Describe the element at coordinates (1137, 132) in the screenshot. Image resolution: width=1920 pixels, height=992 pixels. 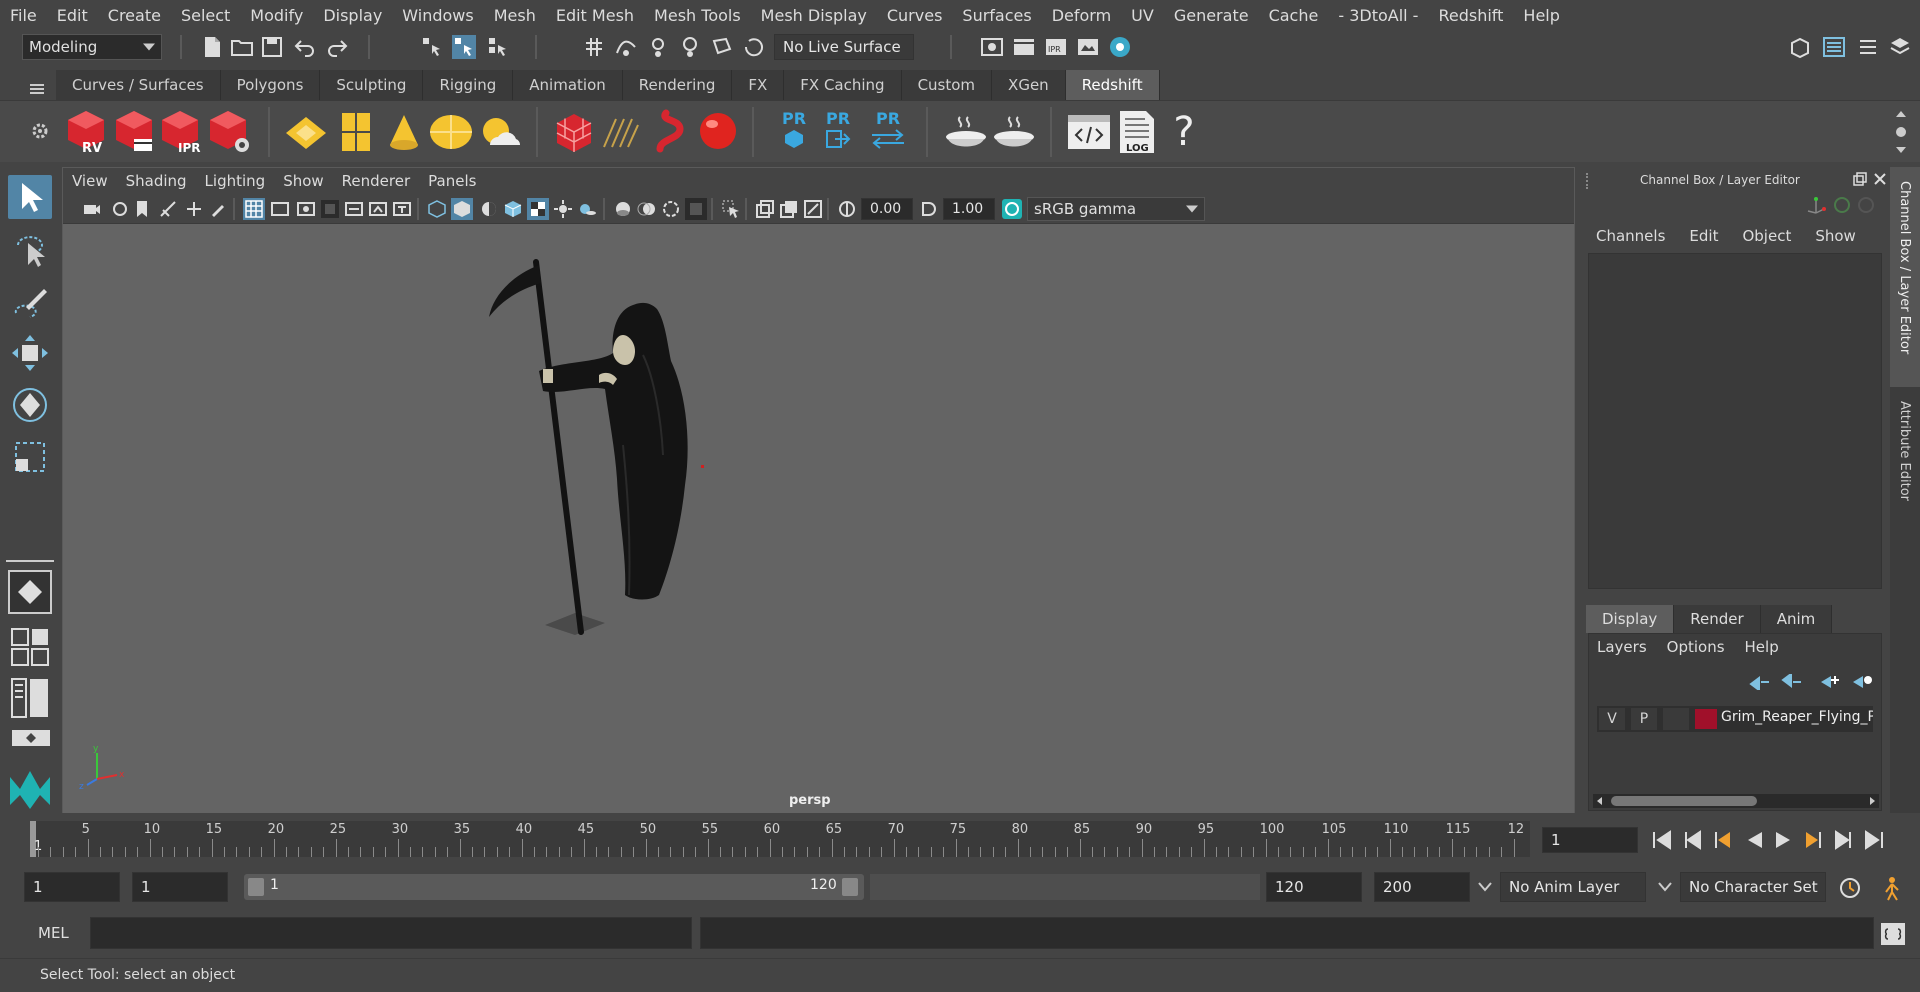
I see `log-file-icon: LOG` at that location.